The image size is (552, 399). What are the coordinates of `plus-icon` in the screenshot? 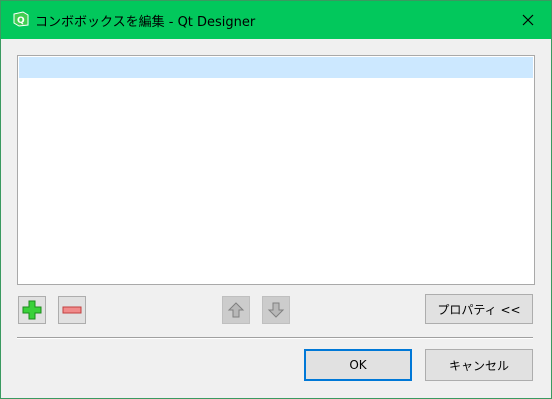 It's located at (32, 310).